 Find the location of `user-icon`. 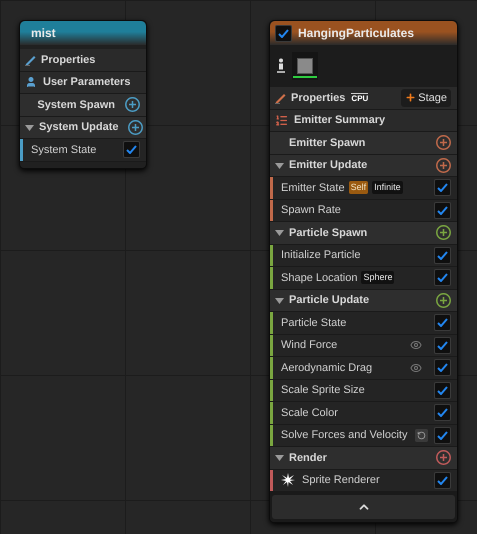

user-icon is located at coordinates (31, 82).